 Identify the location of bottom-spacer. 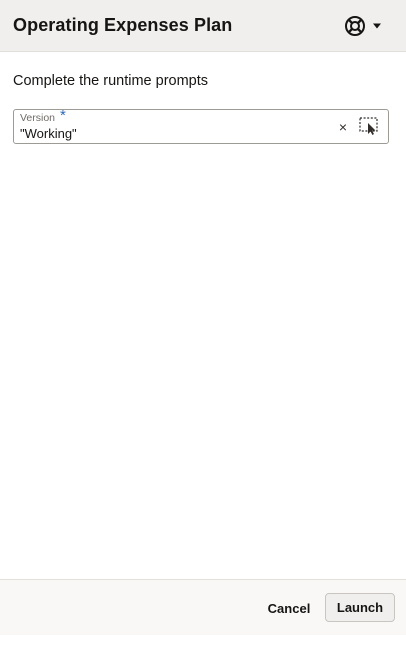
(203, 640).